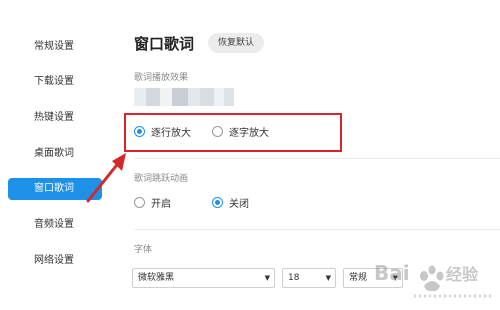 Image resolution: width=500 pixels, height=310 pixels. Describe the element at coordinates (203, 278) in the screenshot. I see `font-family-select: 微软雅黑 ▼` at that location.